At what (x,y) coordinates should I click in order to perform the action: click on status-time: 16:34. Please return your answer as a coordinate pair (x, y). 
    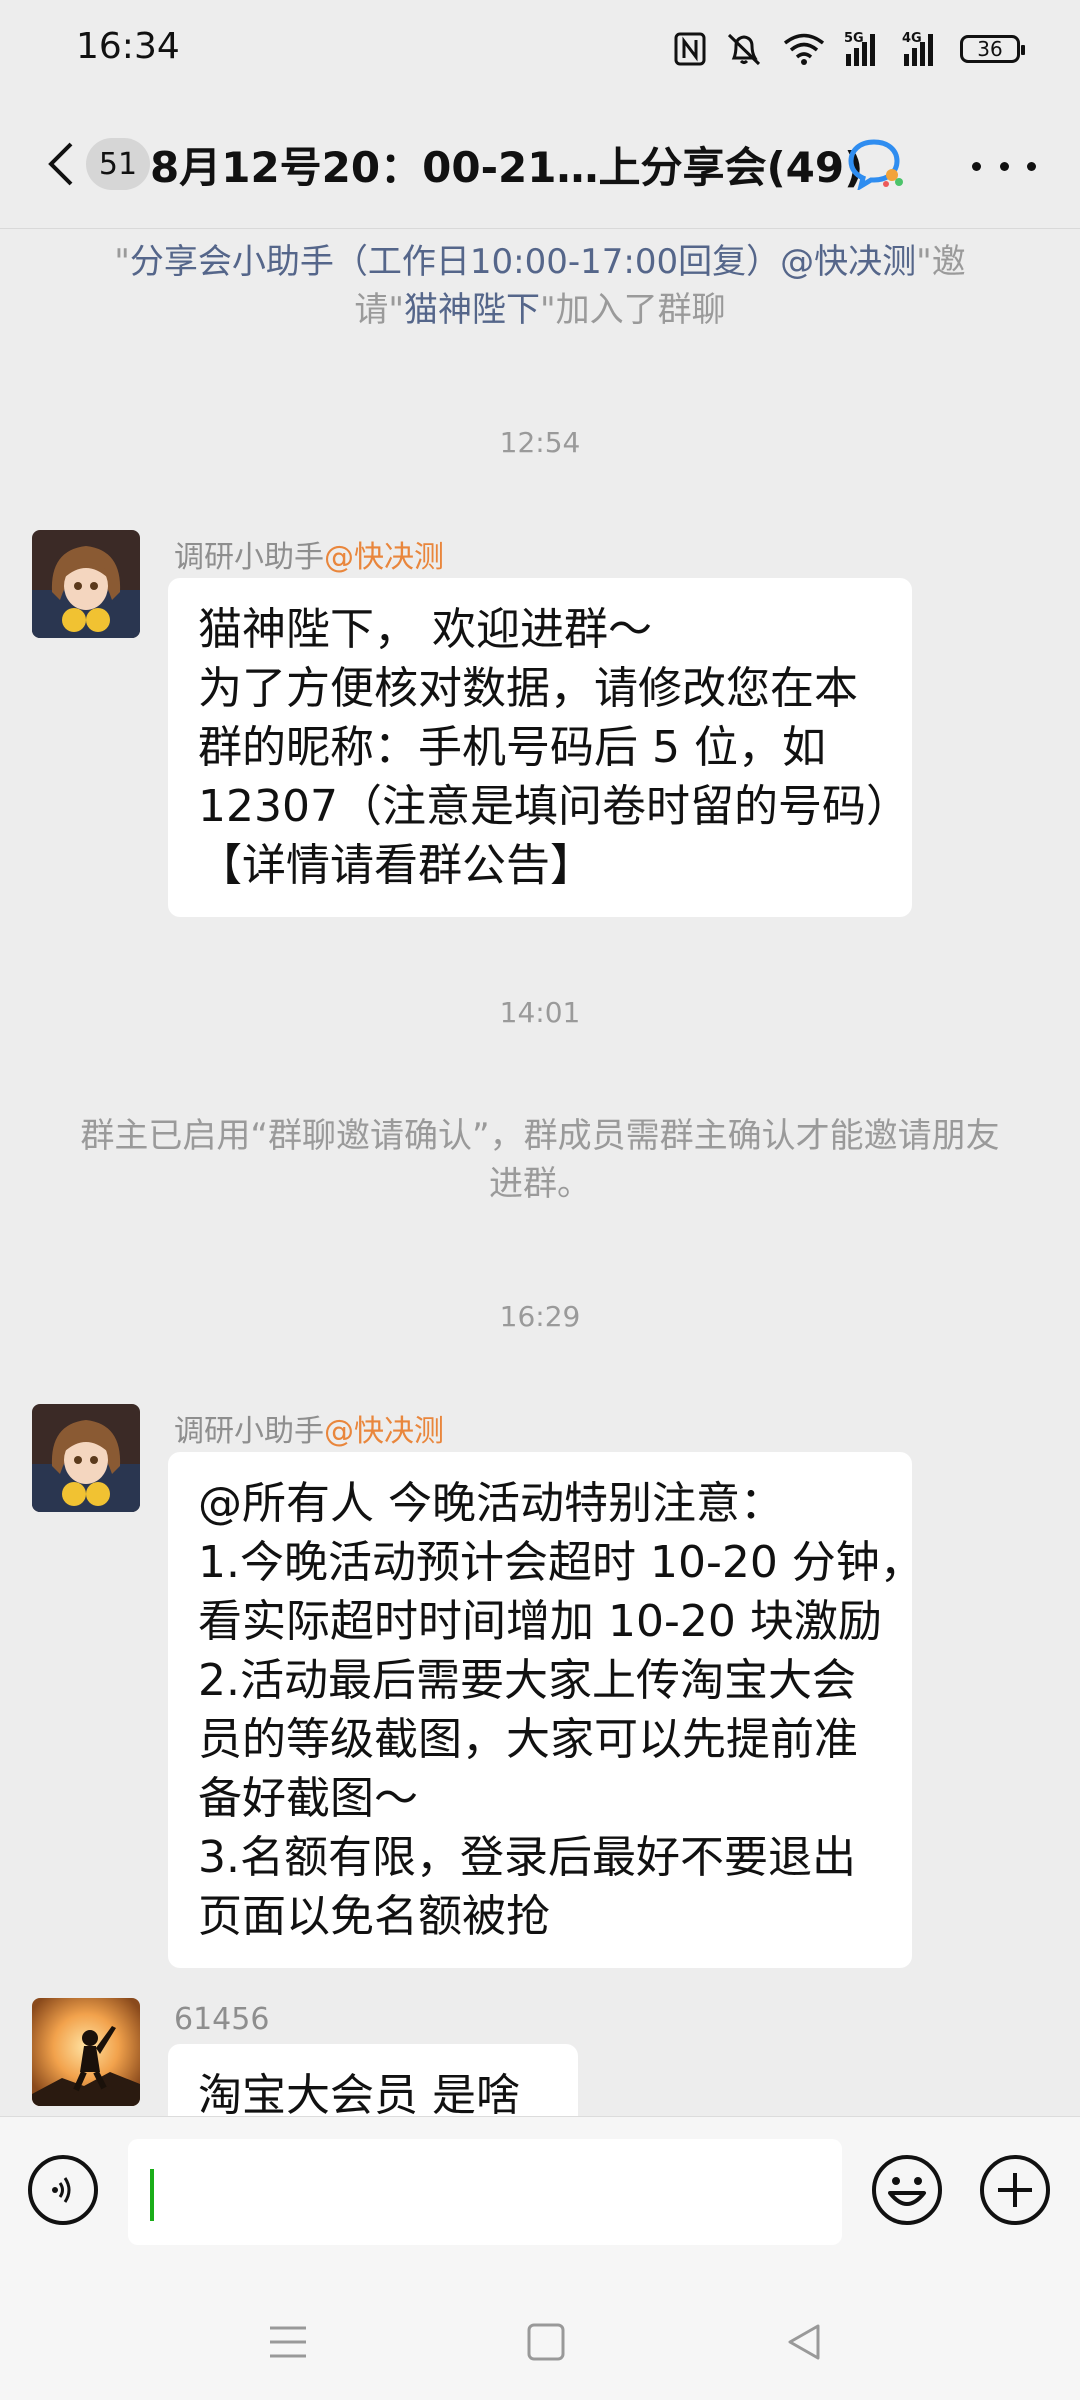
    Looking at the image, I should click on (128, 46).